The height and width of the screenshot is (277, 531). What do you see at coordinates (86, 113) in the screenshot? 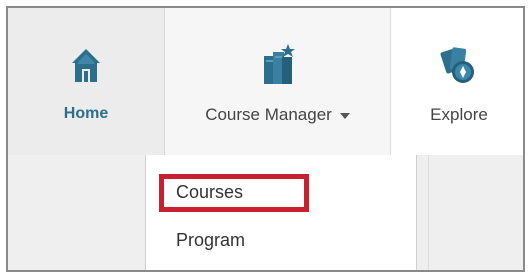
I see `nav-home-label: Home` at bounding box center [86, 113].